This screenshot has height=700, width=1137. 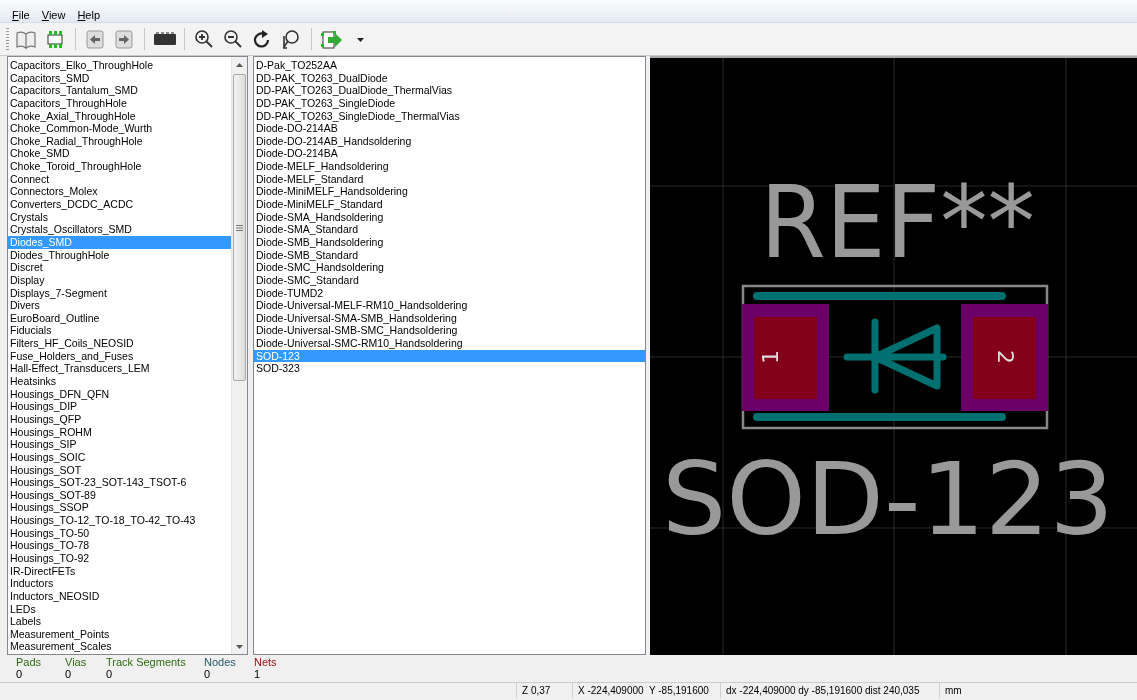 What do you see at coordinates (53, 15) in the screenshot?
I see `menu-item: View` at bounding box center [53, 15].